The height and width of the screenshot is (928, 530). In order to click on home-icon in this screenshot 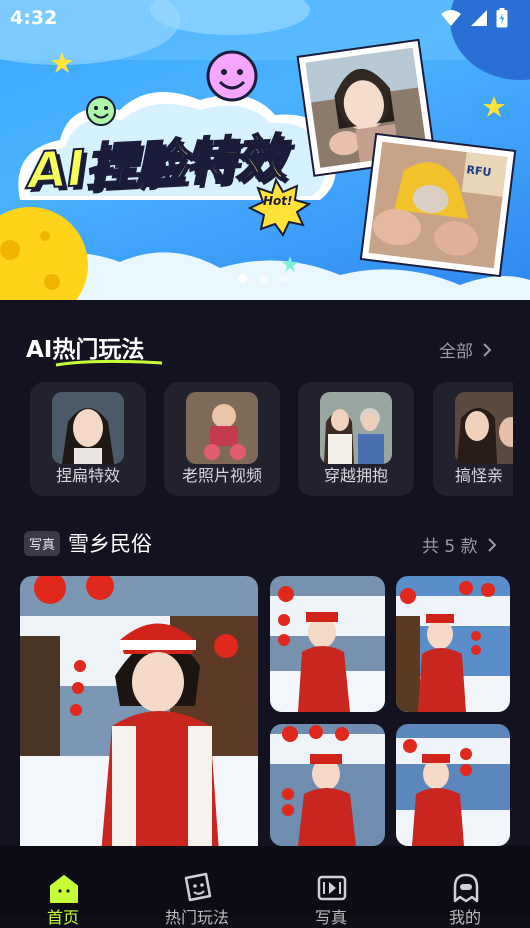, I will do `click(64, 889)`.